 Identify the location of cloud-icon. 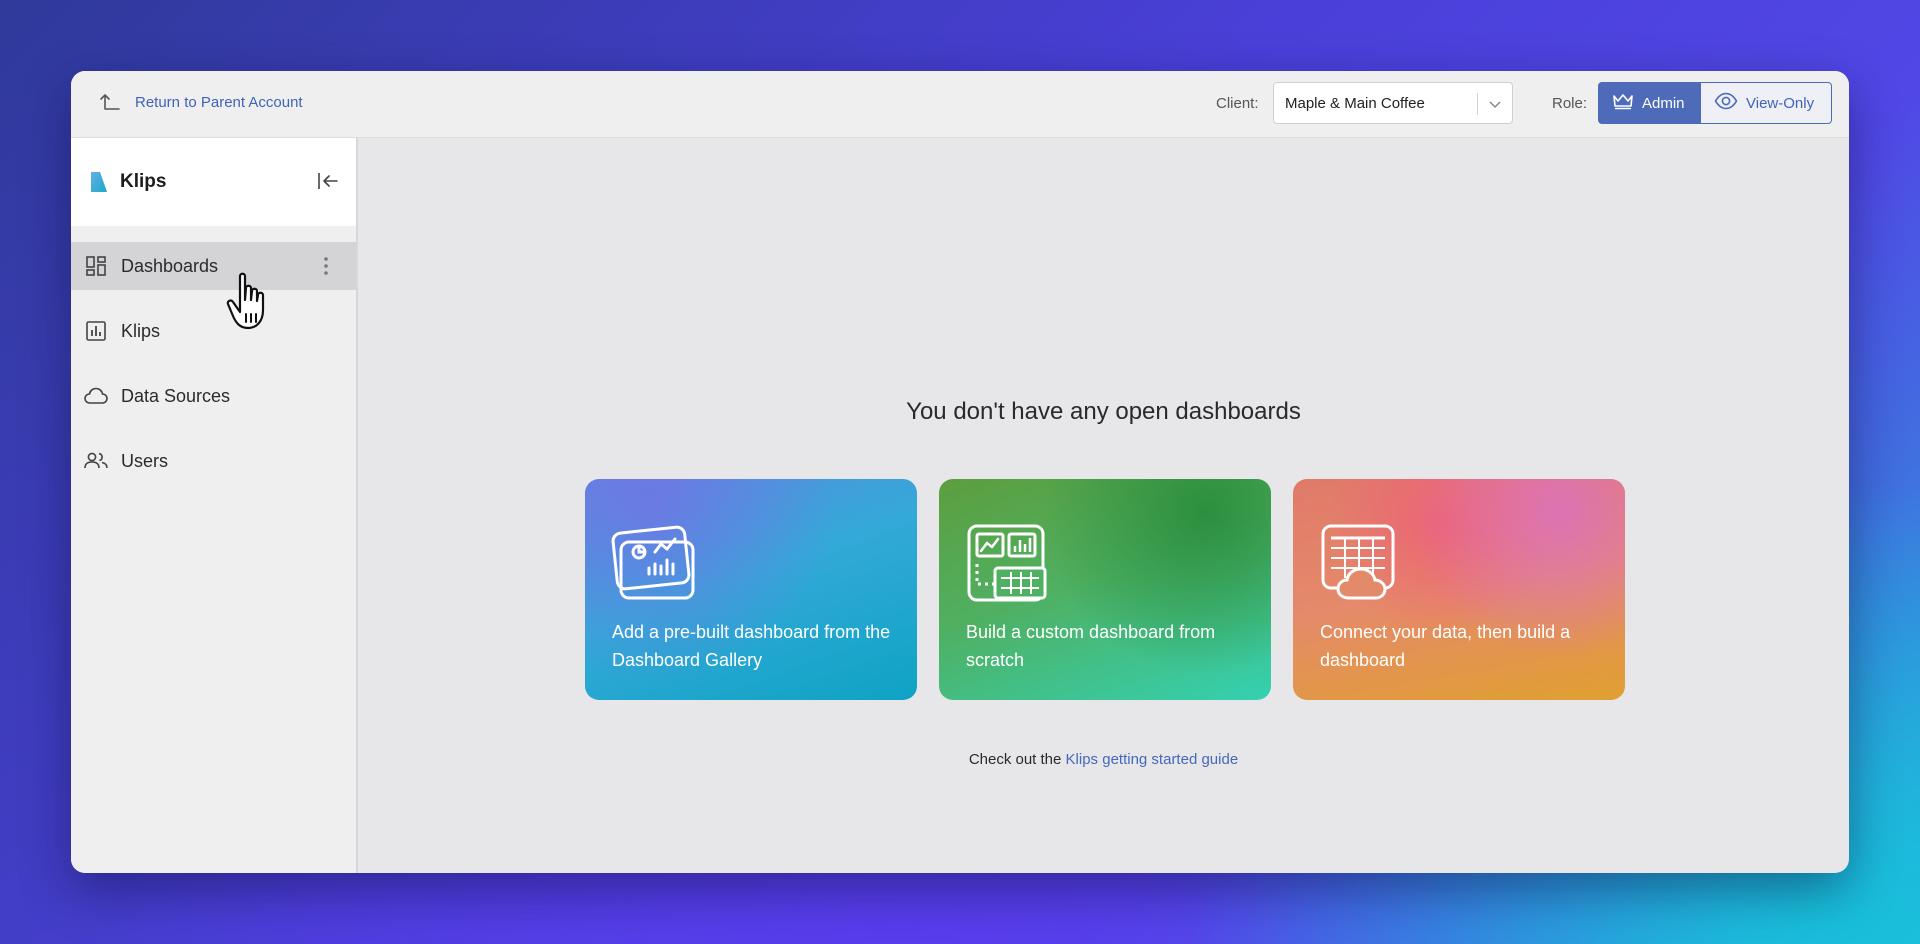
(96, 396).